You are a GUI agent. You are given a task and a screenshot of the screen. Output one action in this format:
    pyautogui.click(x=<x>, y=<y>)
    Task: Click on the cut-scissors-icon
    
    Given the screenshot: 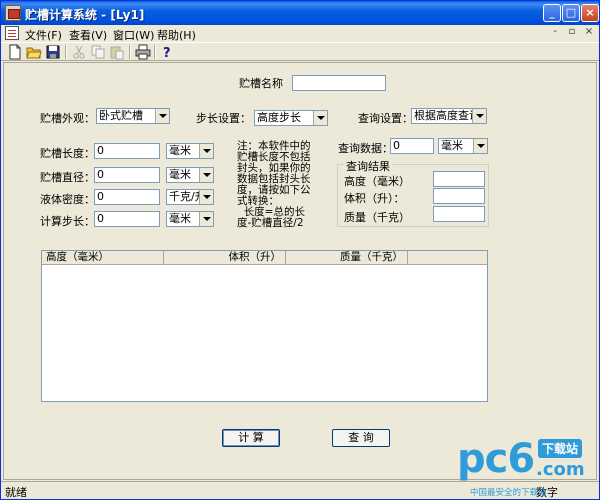 What is the action you would take?
    pyautogui.click(x=79, y=52)
    